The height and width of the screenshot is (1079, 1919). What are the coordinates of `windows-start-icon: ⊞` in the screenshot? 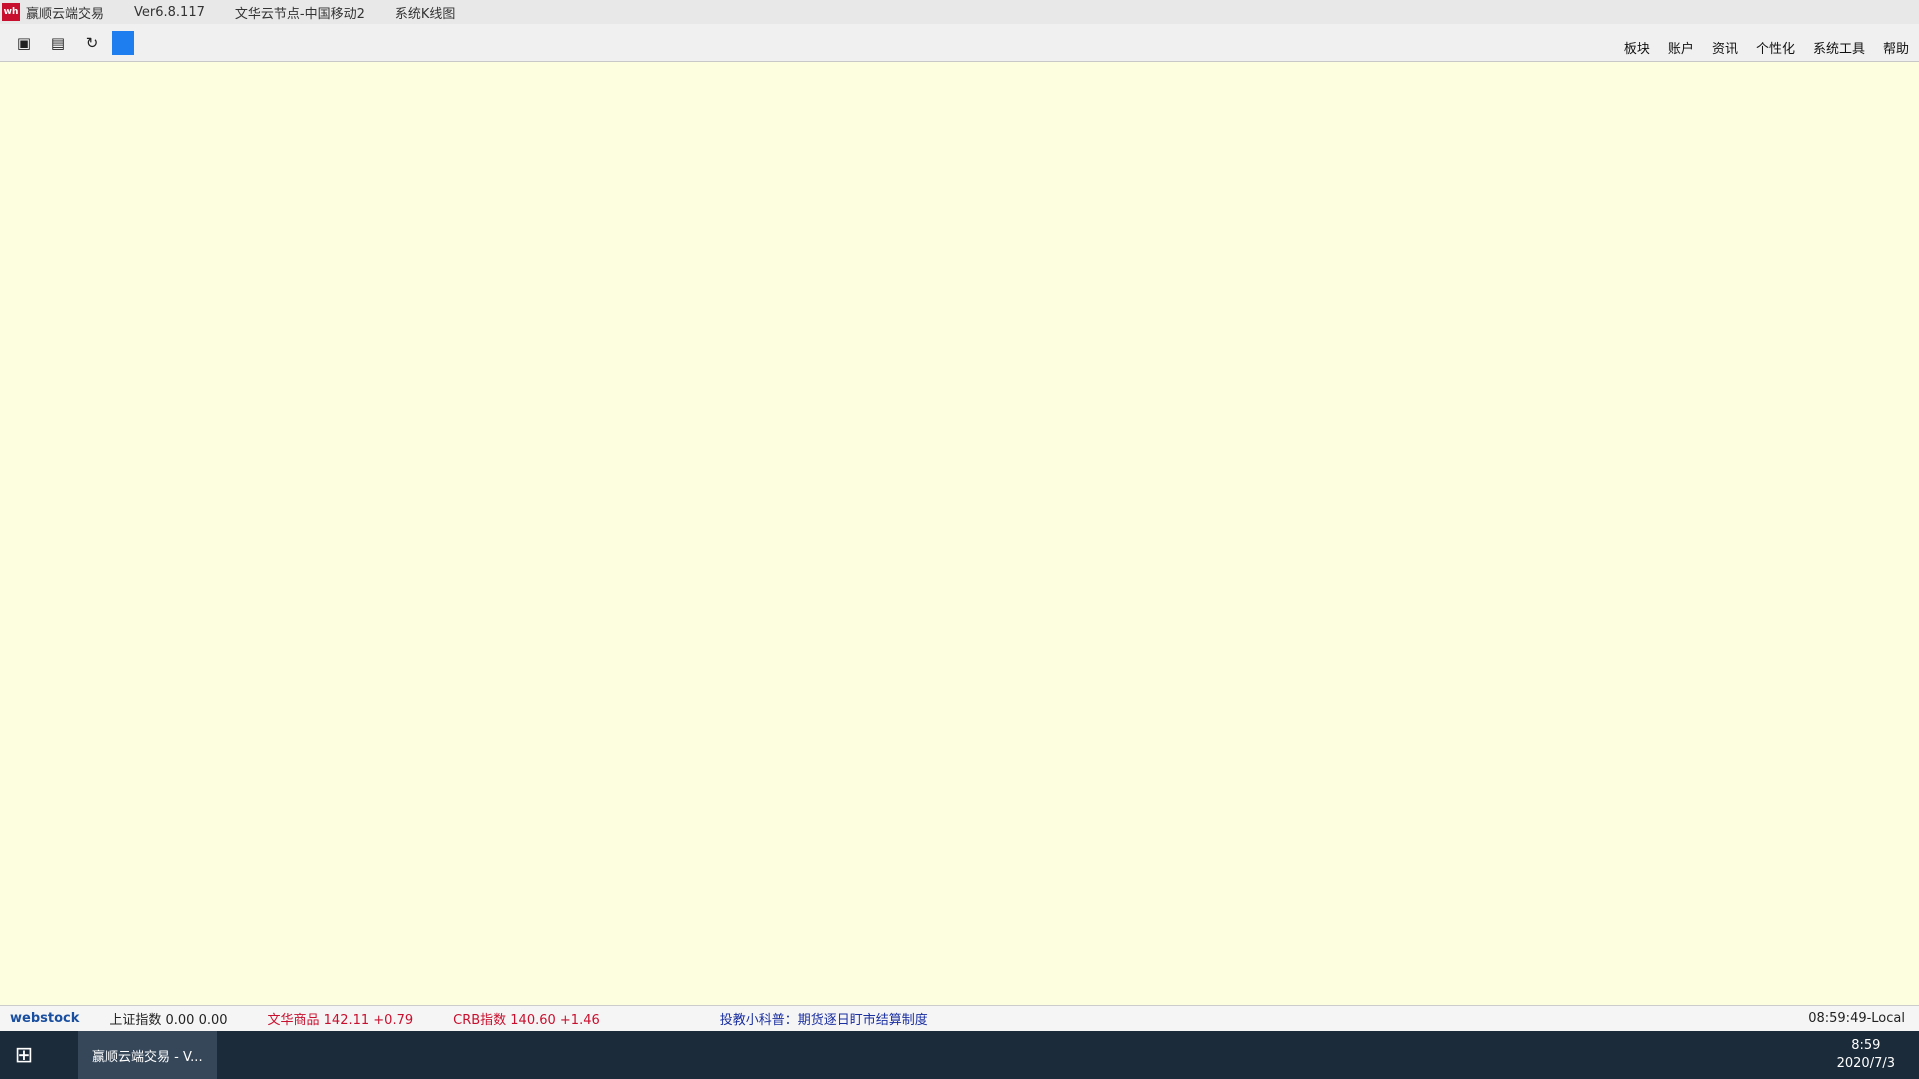 It's located at (24, 1055).